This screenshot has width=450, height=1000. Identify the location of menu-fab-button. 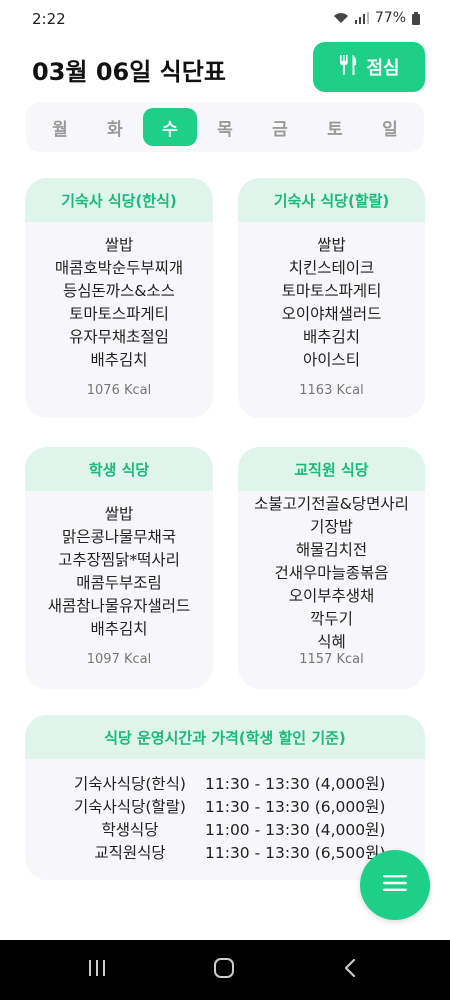
(395, 885).